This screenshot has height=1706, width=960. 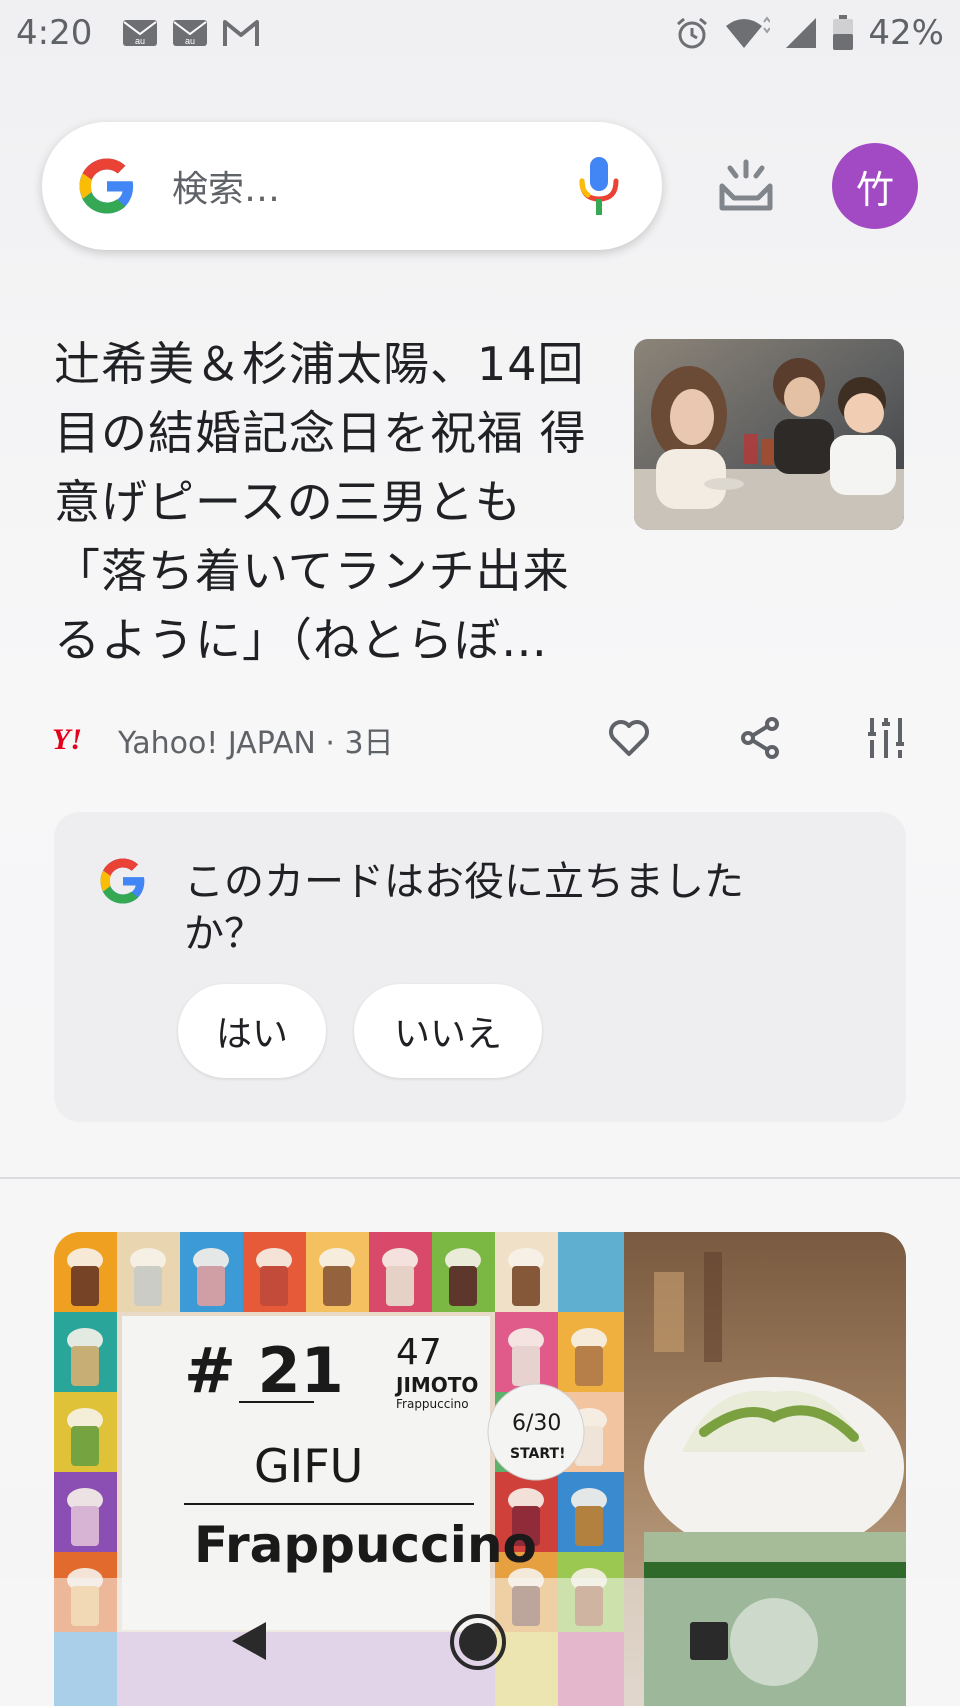 I want to click on article-meta: Y! Yahoo! JAPAN · 3日, so click(x=482, y=740).